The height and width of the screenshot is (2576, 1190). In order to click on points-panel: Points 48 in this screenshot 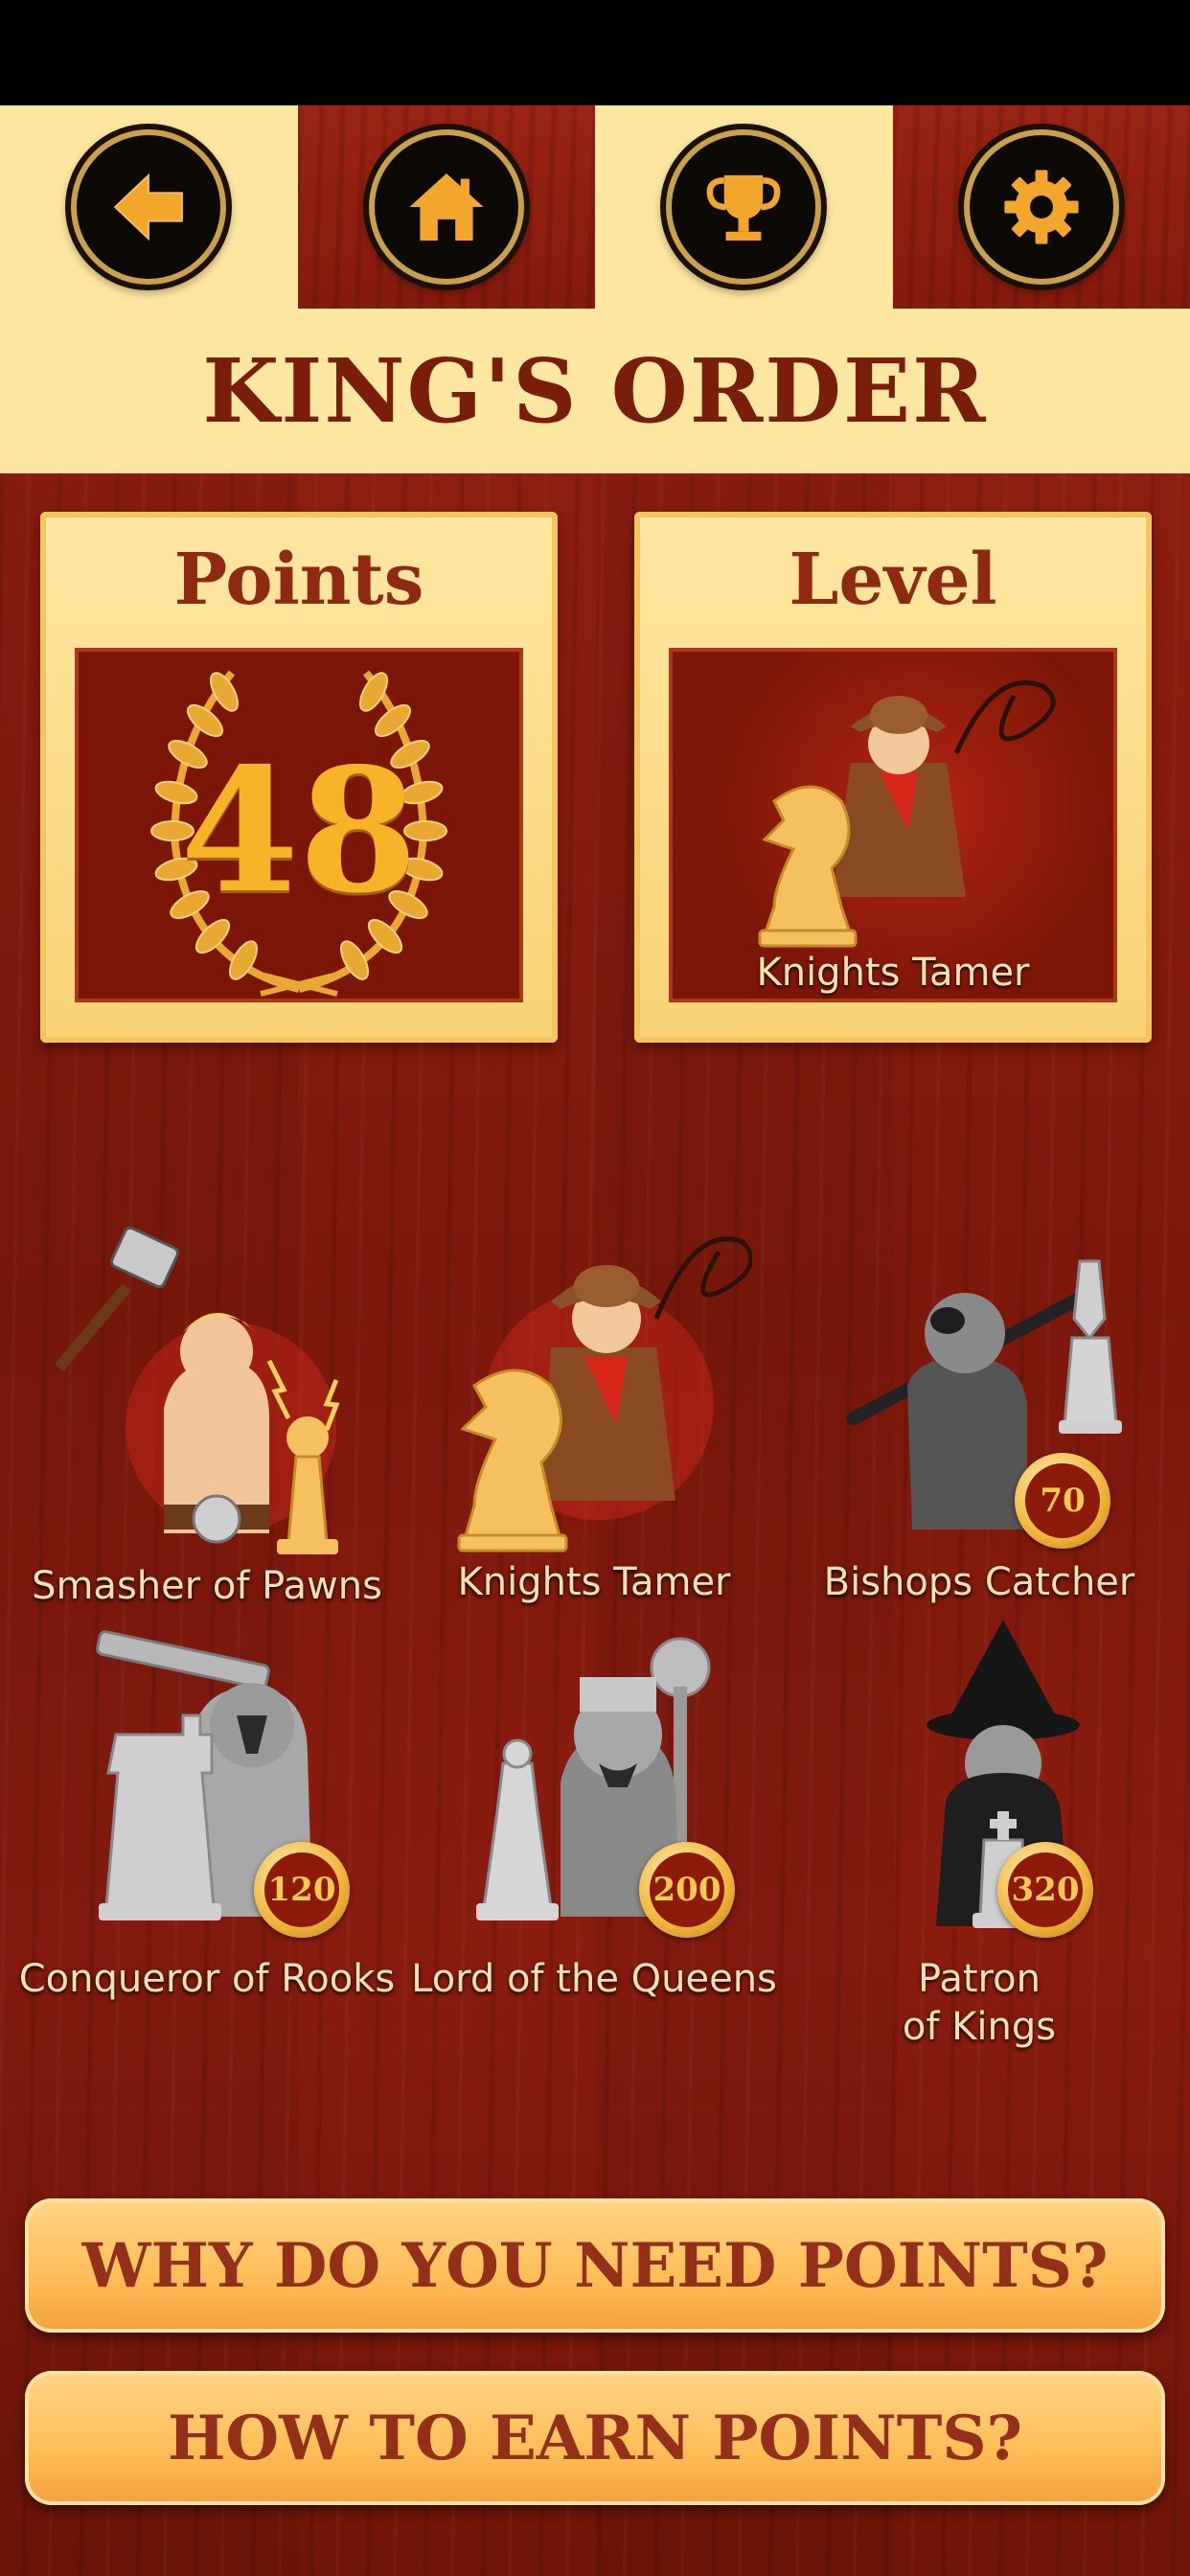, I will do `click(299, 777)`.